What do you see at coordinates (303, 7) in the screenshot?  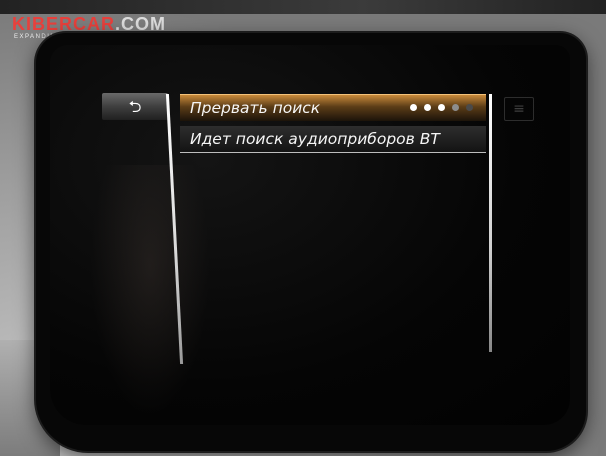 I see `top-dark-strip` at bounding box center [303, 7].